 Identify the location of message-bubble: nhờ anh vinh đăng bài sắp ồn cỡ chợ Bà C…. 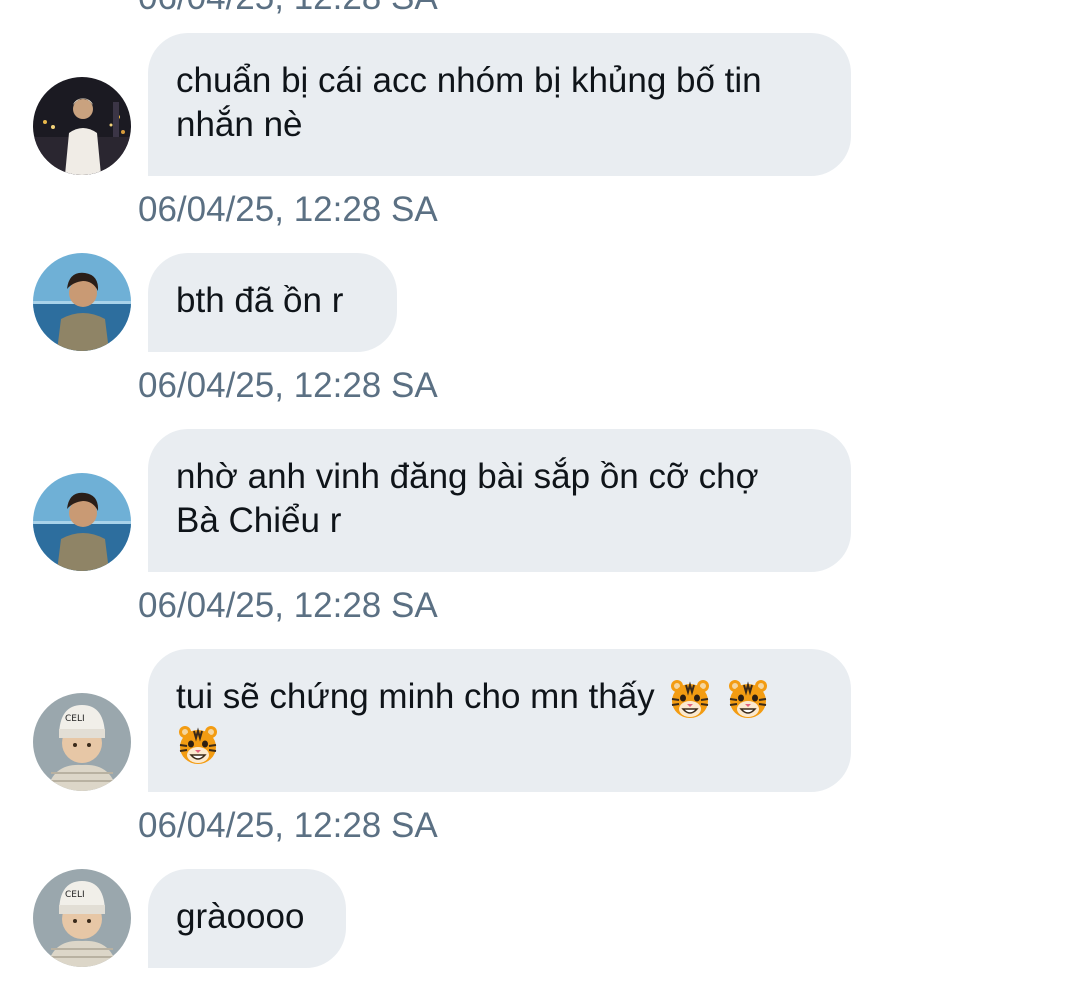
(499, 500).